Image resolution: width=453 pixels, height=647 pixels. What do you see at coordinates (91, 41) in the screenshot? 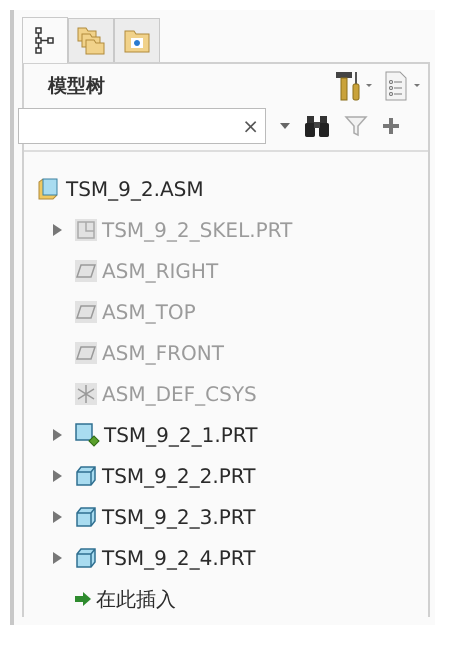
I see `folders-icon` at bounding box center [91, 41].